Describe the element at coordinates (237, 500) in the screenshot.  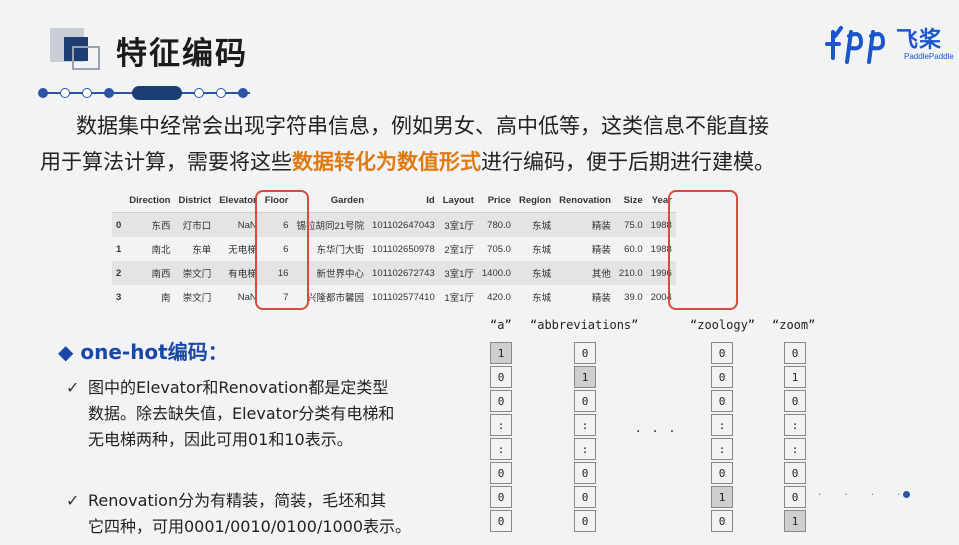
I see `bullet-2-line: Renovation分为有精装，简装，毛坯和其` at that location.